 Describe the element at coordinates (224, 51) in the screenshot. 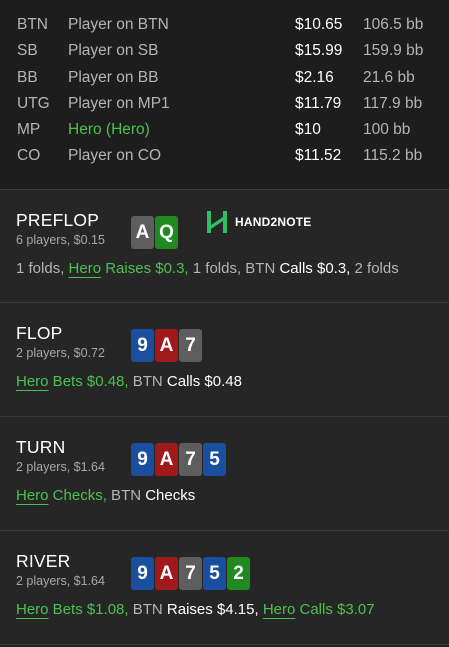

I see `player-row: SB Player on SB $15.99 159.9 bb` at that location.